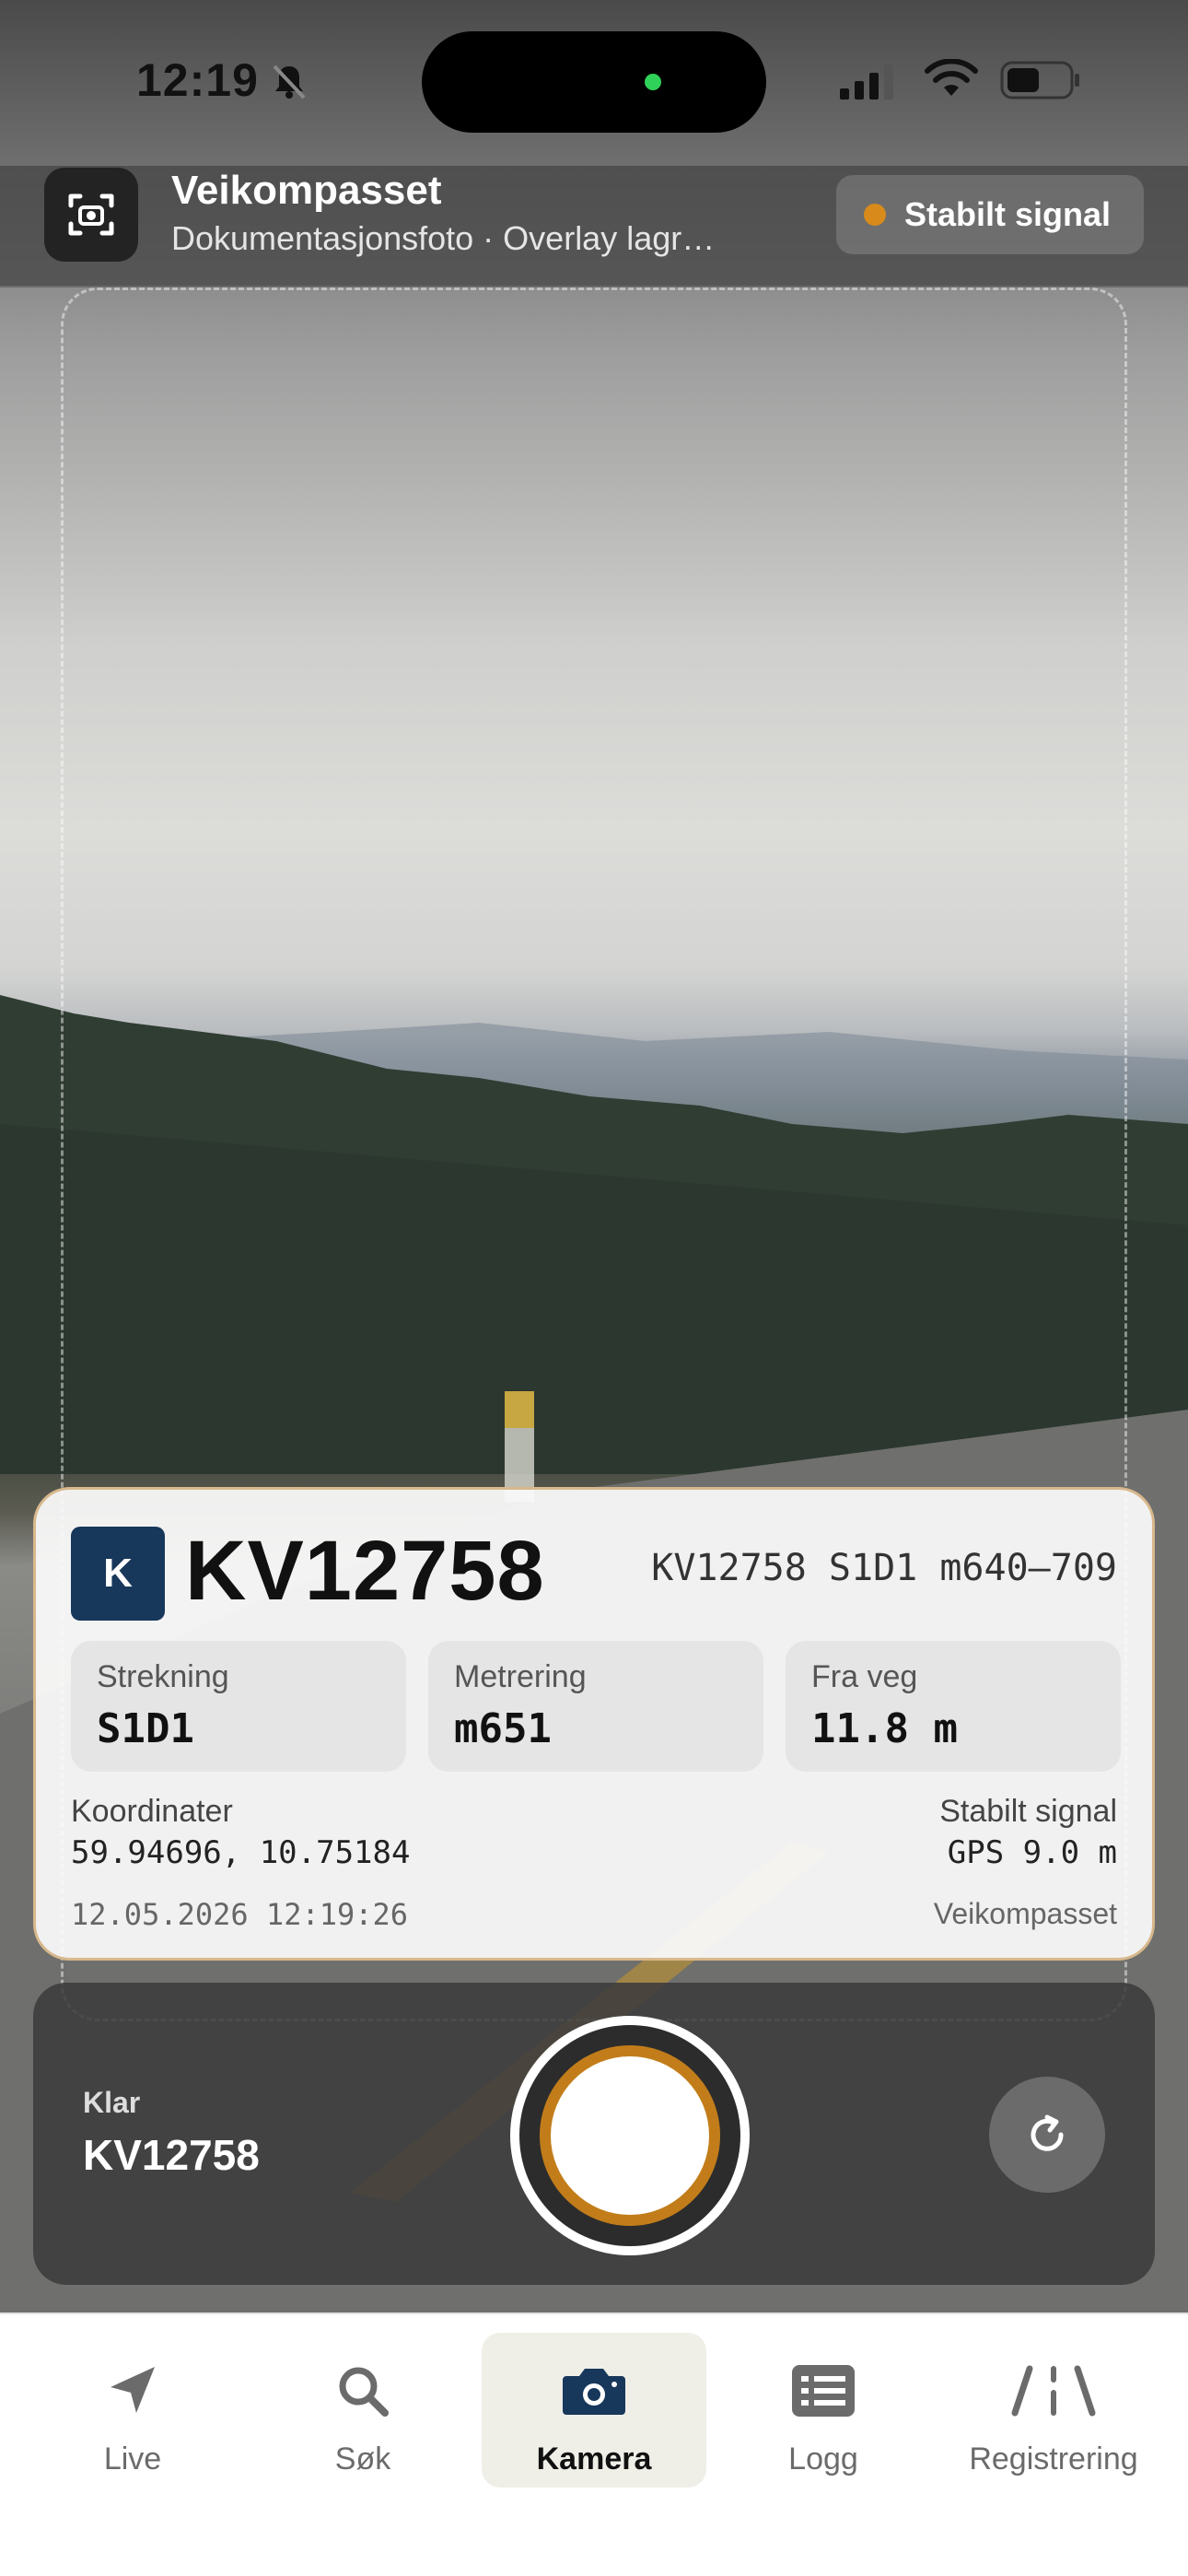 The height and width of the screenshot is (2576, 1188). Describe the element at coordinates (1008, 214) in the screenshot. I see `signal-status-label: Stabilt signal` at that location.